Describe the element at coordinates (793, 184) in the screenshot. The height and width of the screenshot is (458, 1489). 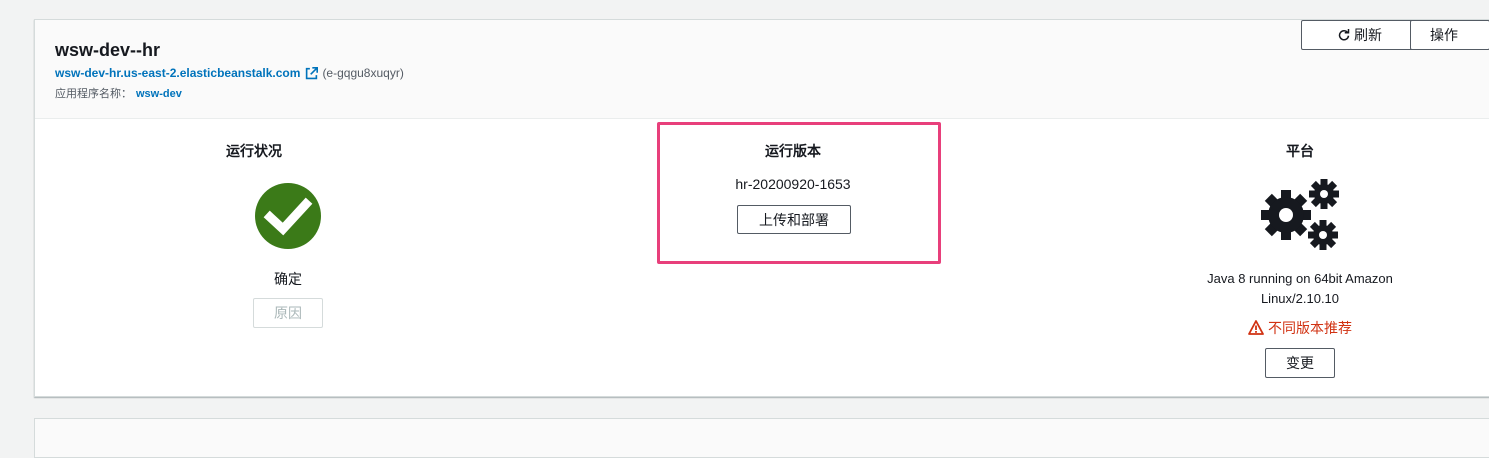
I see `version-label: hr-20200920-1653` at that location.